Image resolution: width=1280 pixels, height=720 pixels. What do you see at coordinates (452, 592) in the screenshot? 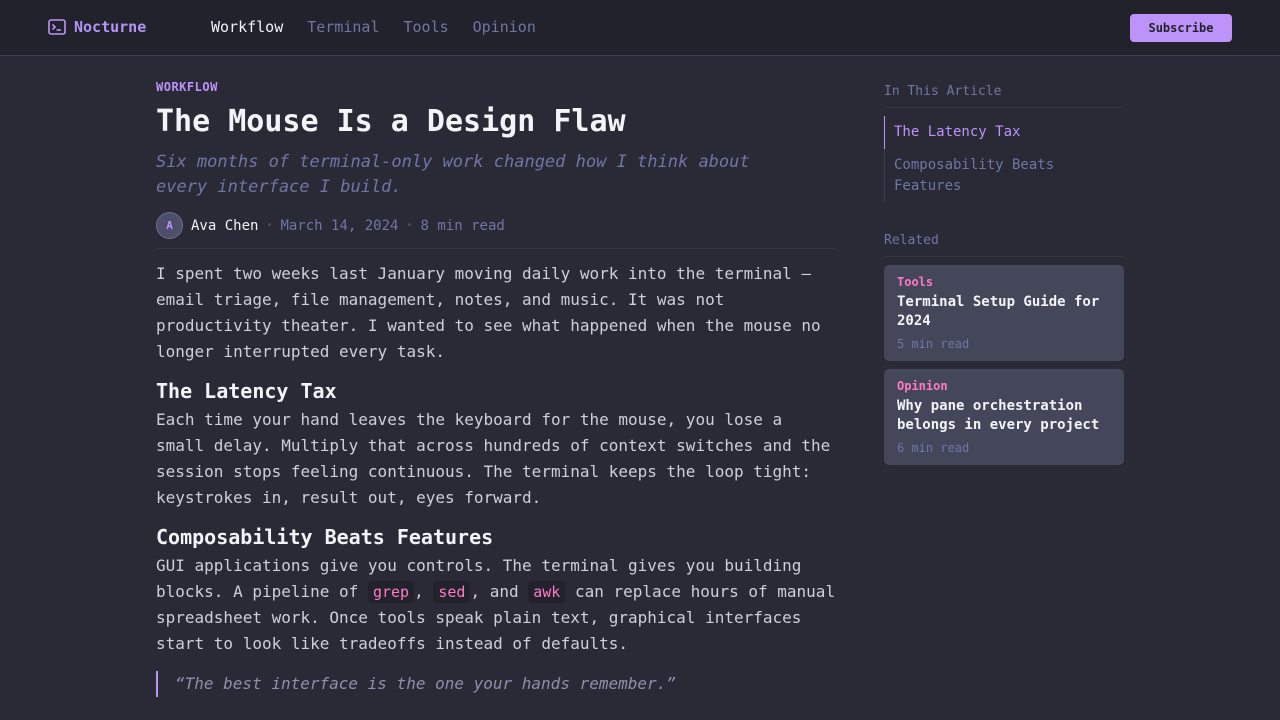
I see `code-sed: sed` at bounding box center [452, 592].